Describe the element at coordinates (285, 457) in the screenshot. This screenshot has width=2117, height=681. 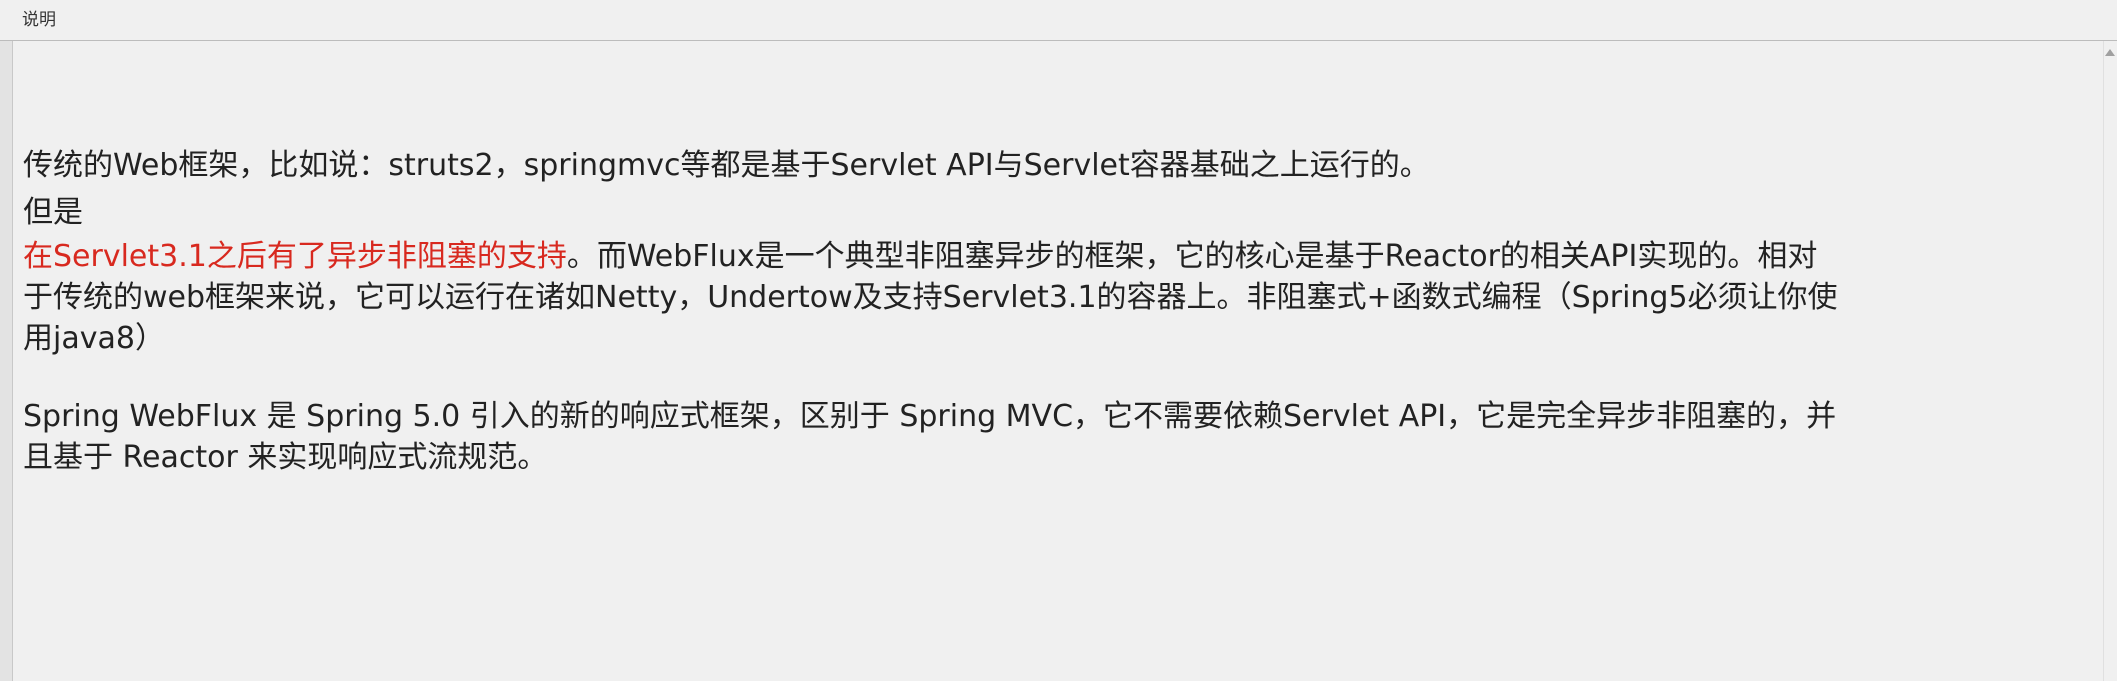
I see `paragraph-spring-webflux-line2: 且基于 Reactor 来实现响应式流规范。` at that location.